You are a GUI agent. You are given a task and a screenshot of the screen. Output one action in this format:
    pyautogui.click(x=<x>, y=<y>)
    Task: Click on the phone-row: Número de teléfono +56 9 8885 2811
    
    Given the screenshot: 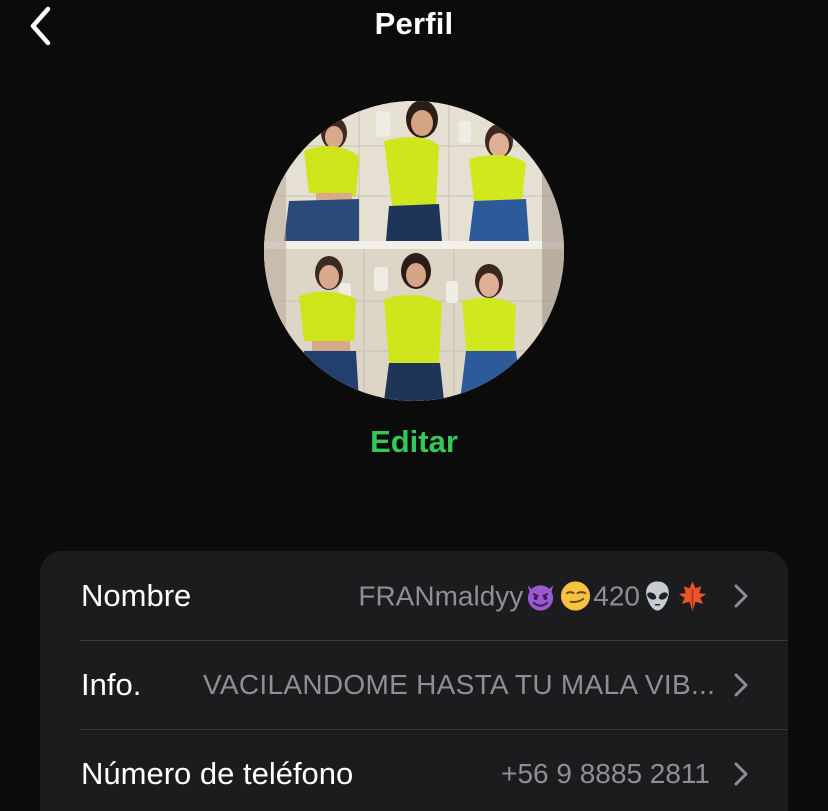 What is the action you would take?
    pyautogui.click(x=414, y=770)
    